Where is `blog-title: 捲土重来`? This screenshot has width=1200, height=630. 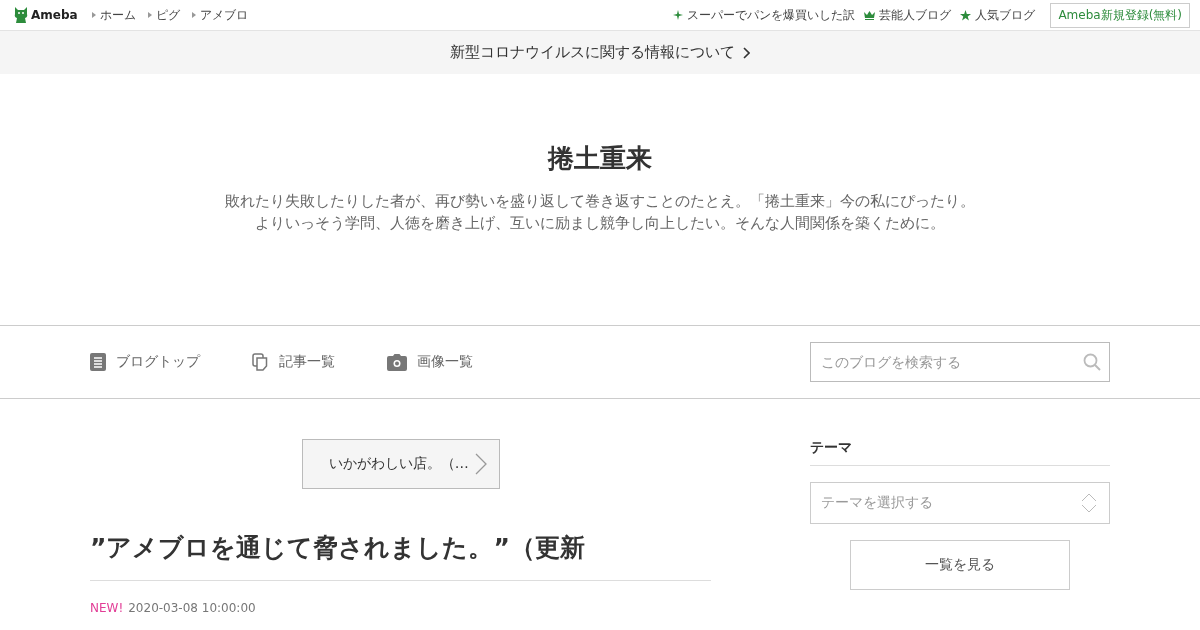 blog-title: 捲土重来 is located at coordinates (600, 158).